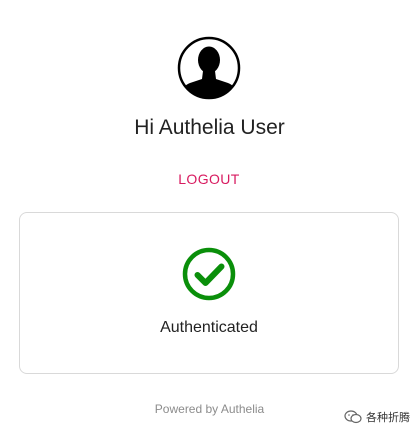 The height and width of the screenshot is (435, 419). Describe the element at coordinates (209, 179) in the screenshot. I see `logout-button: LOGOUT` at that location.